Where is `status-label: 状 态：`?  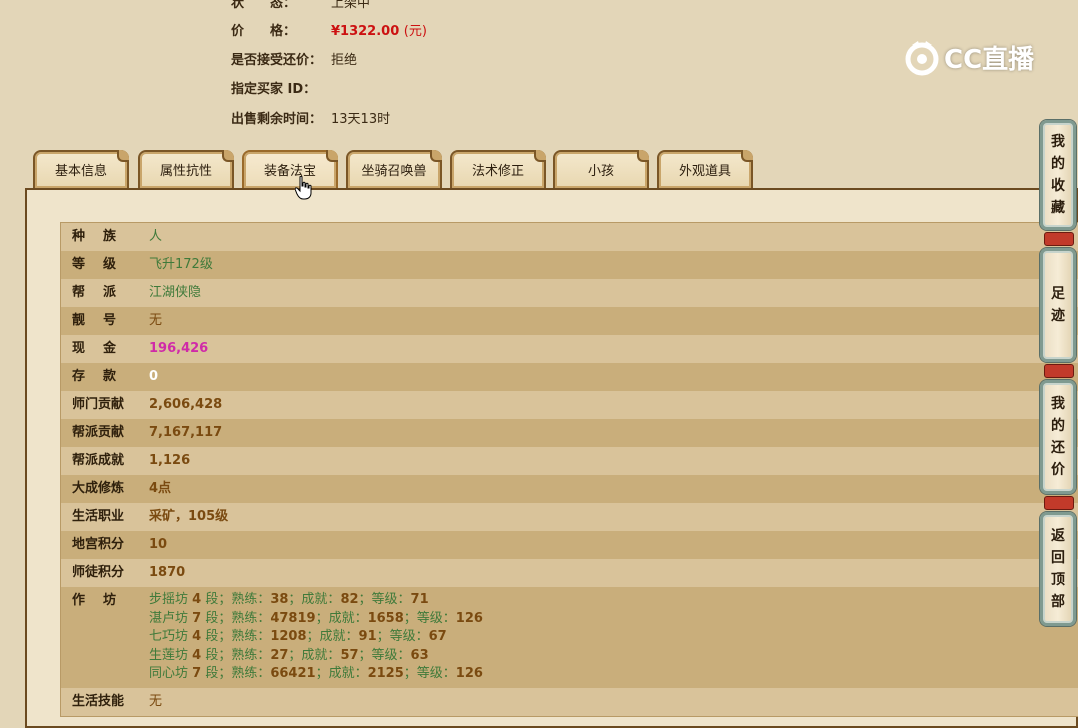
status-label: 状 态： is located at coordinates (264, 5).